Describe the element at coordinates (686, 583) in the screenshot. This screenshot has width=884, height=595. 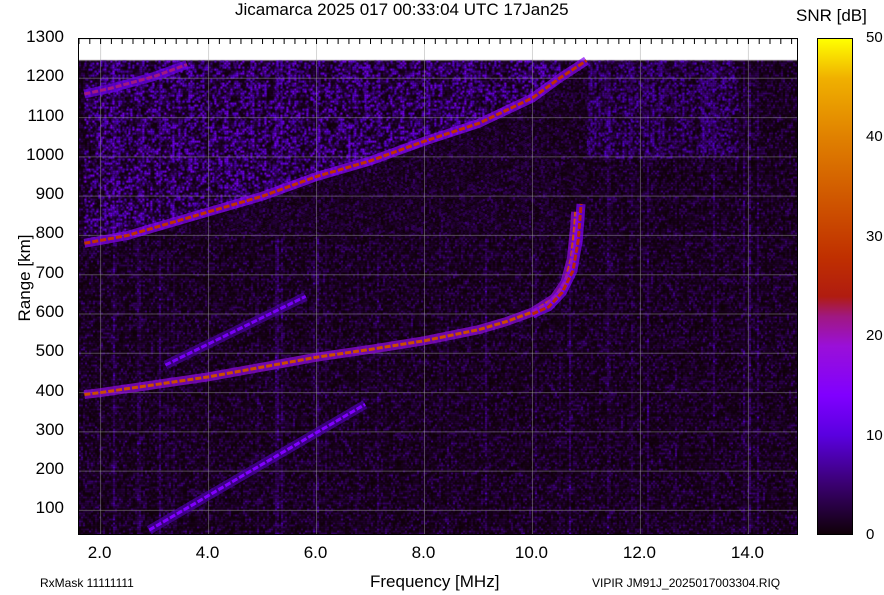
I see `file-label: VIPIR JM91J_2025017003304.RIQ` at that location.